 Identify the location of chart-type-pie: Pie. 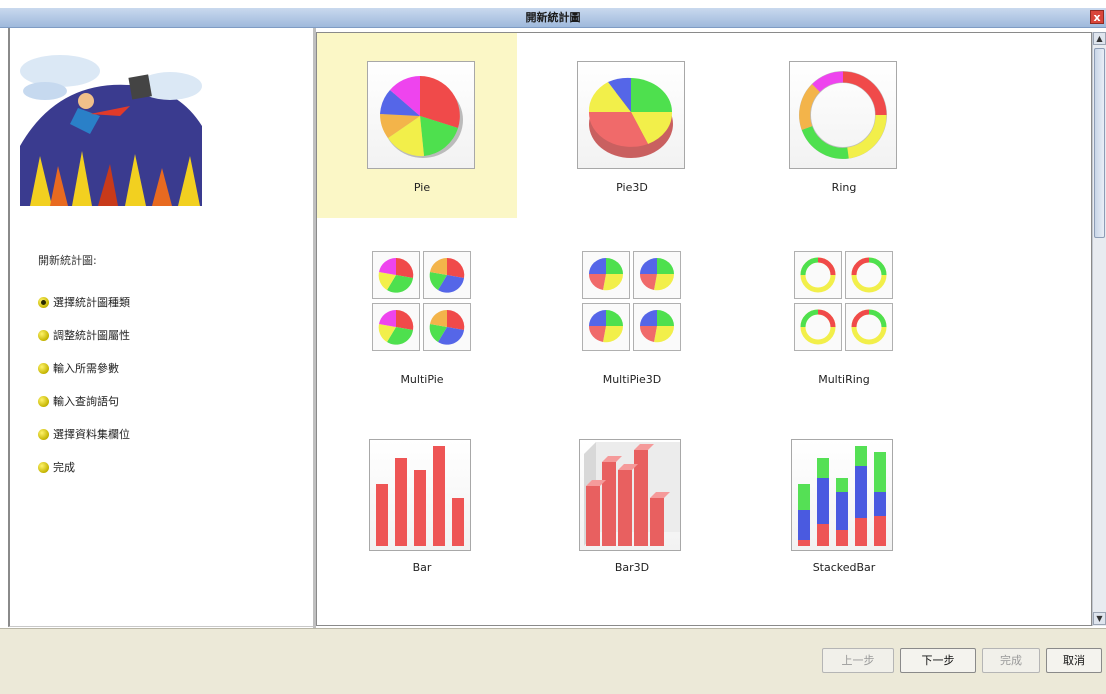
(417, 125).